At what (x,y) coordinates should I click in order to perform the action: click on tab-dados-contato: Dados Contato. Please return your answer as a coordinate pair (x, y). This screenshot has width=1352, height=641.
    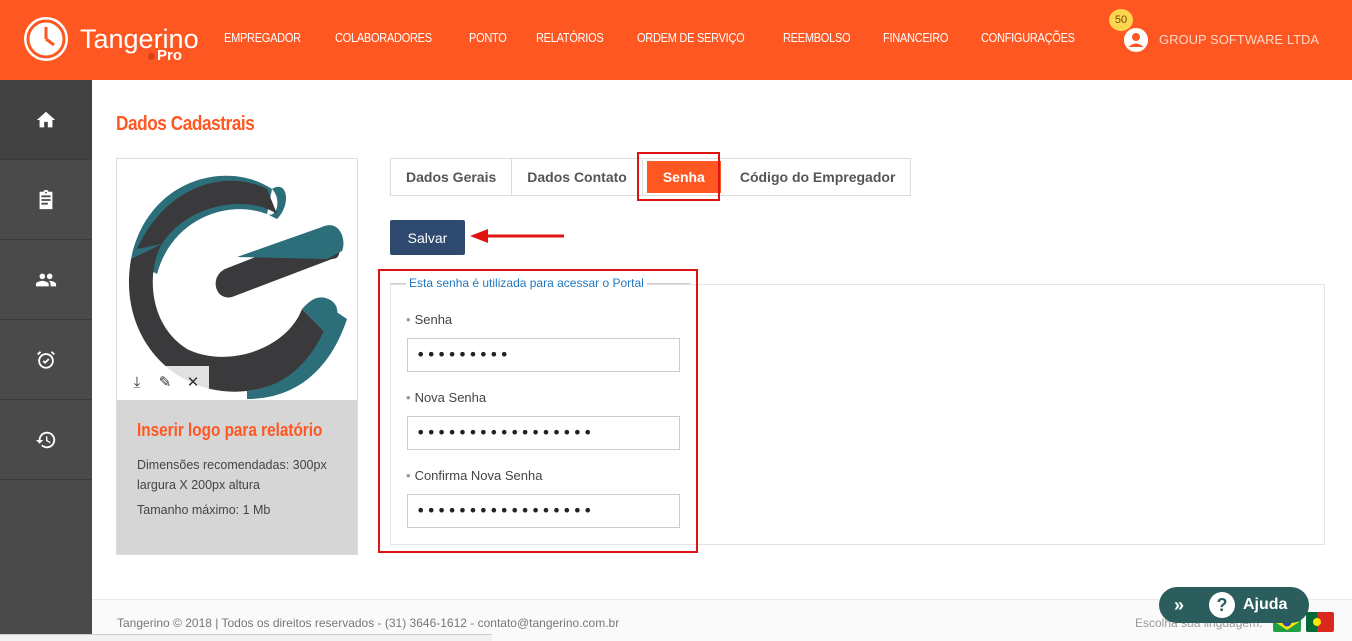
    Looking at the image, I should click on (577, 177).